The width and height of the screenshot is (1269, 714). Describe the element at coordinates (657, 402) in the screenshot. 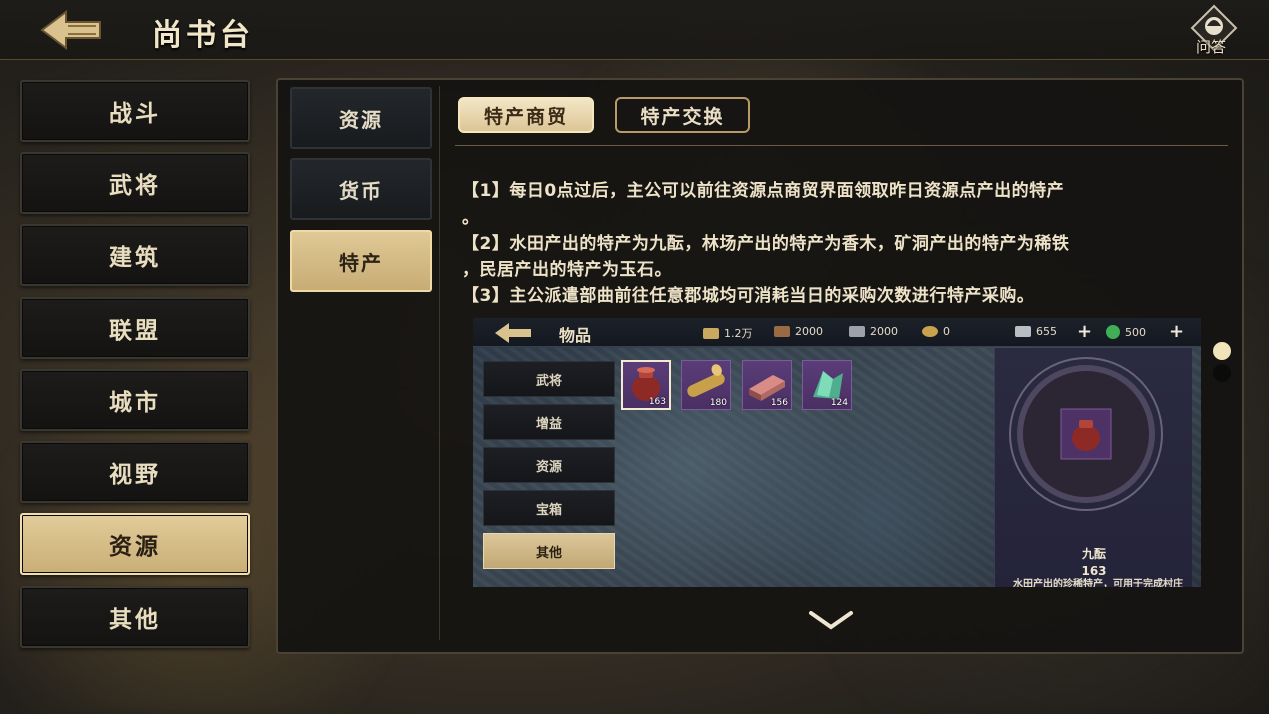

I see `item-count: 163` at that location.